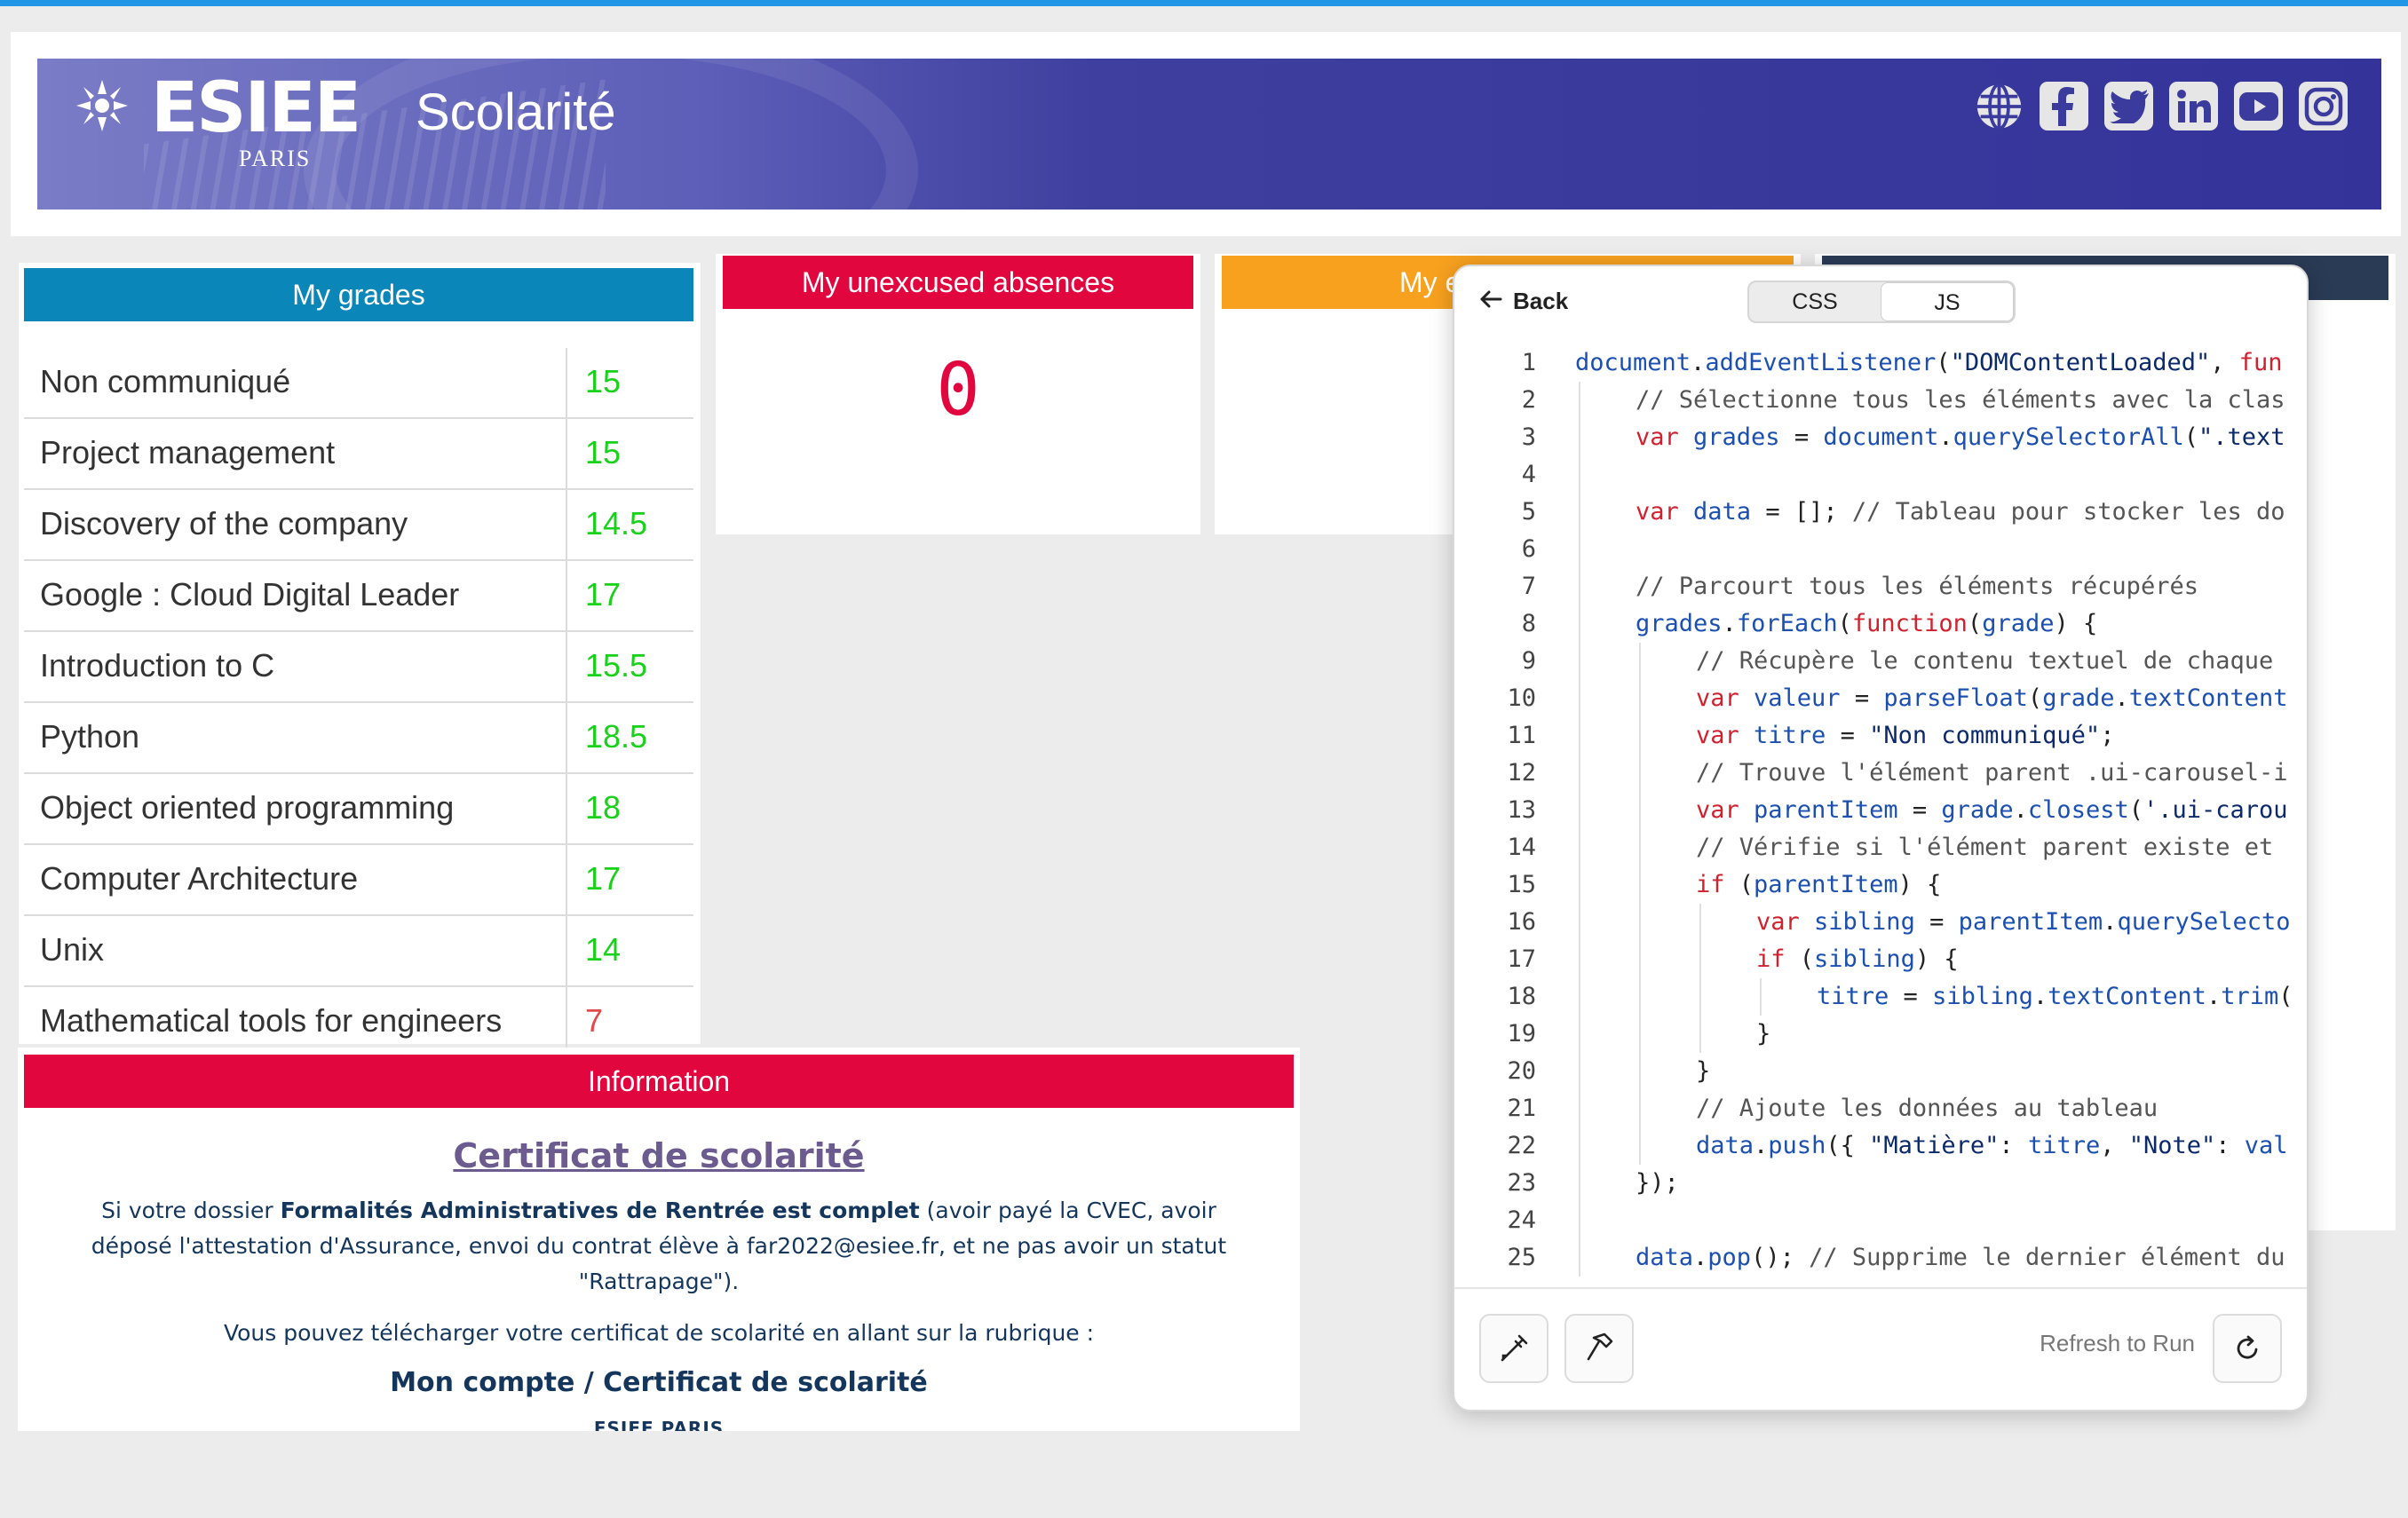 The image size is (2408, 1518). Describe the element at coordinates (1521, 884) in the screenshot. I see `line-number: 15` at that location.